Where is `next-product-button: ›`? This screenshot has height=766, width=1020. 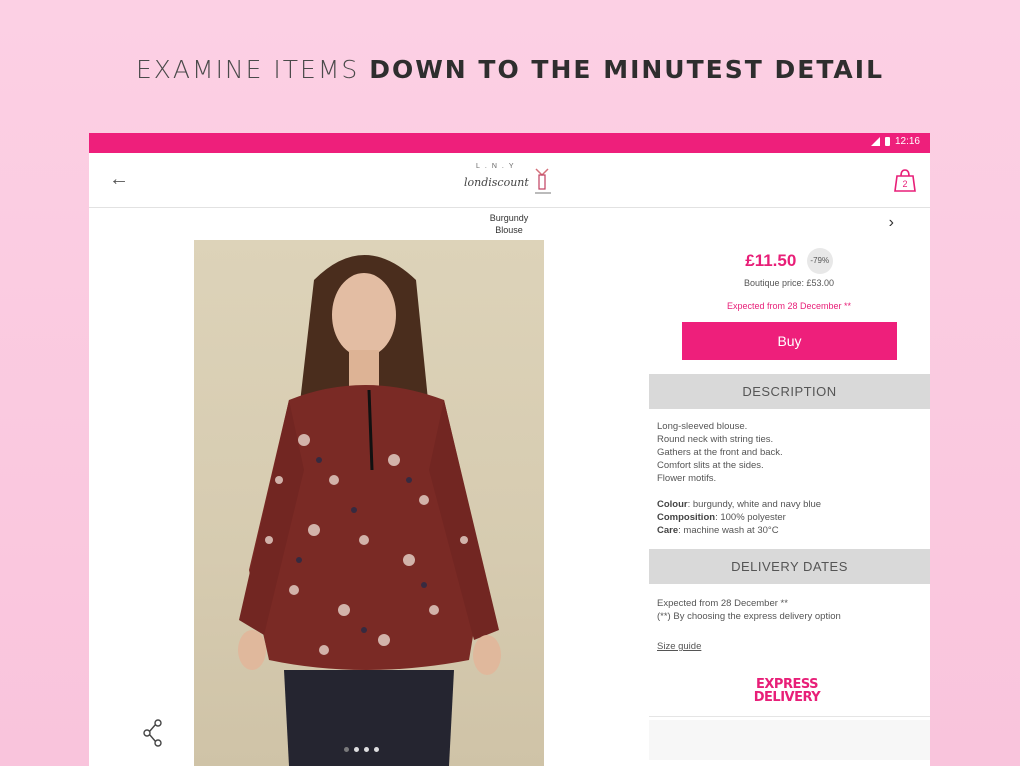
next-product-button: › is located at coordinates (891, 223).